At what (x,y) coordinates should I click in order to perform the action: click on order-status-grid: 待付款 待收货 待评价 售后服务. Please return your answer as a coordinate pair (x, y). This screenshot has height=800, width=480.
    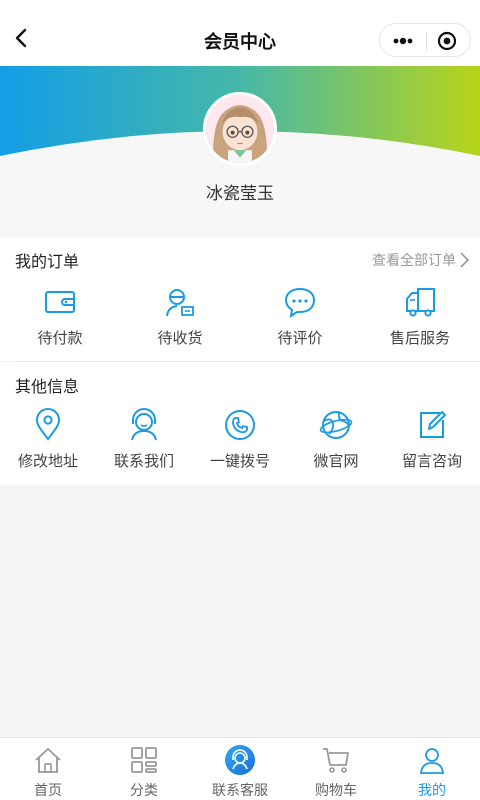
    Looking at the image, I should click on (240, 316).